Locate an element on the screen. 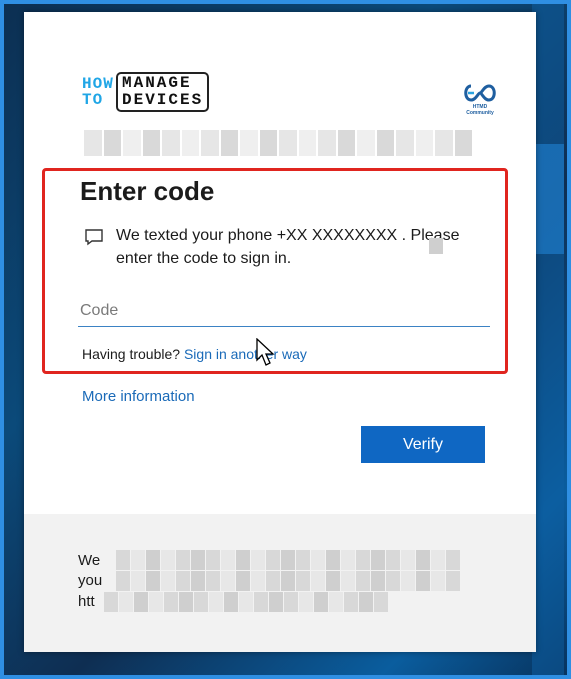 The width and height of the screenshot is (571, 679). page-title: Enter code is located at coordinates (147, 191).